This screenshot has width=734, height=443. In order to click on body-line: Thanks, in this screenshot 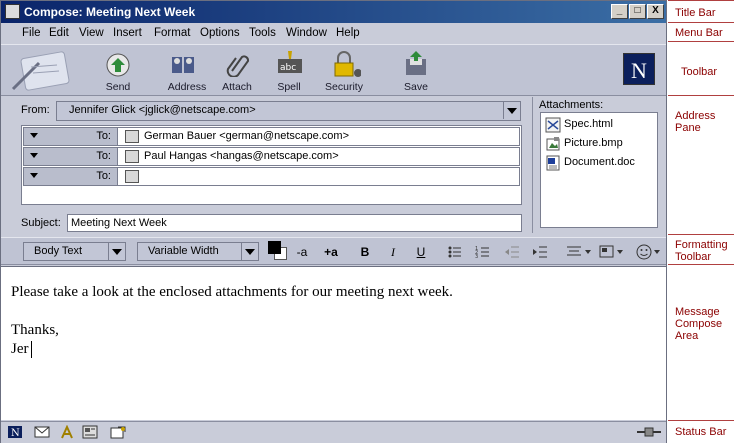, I will do `click(35, 330)`.